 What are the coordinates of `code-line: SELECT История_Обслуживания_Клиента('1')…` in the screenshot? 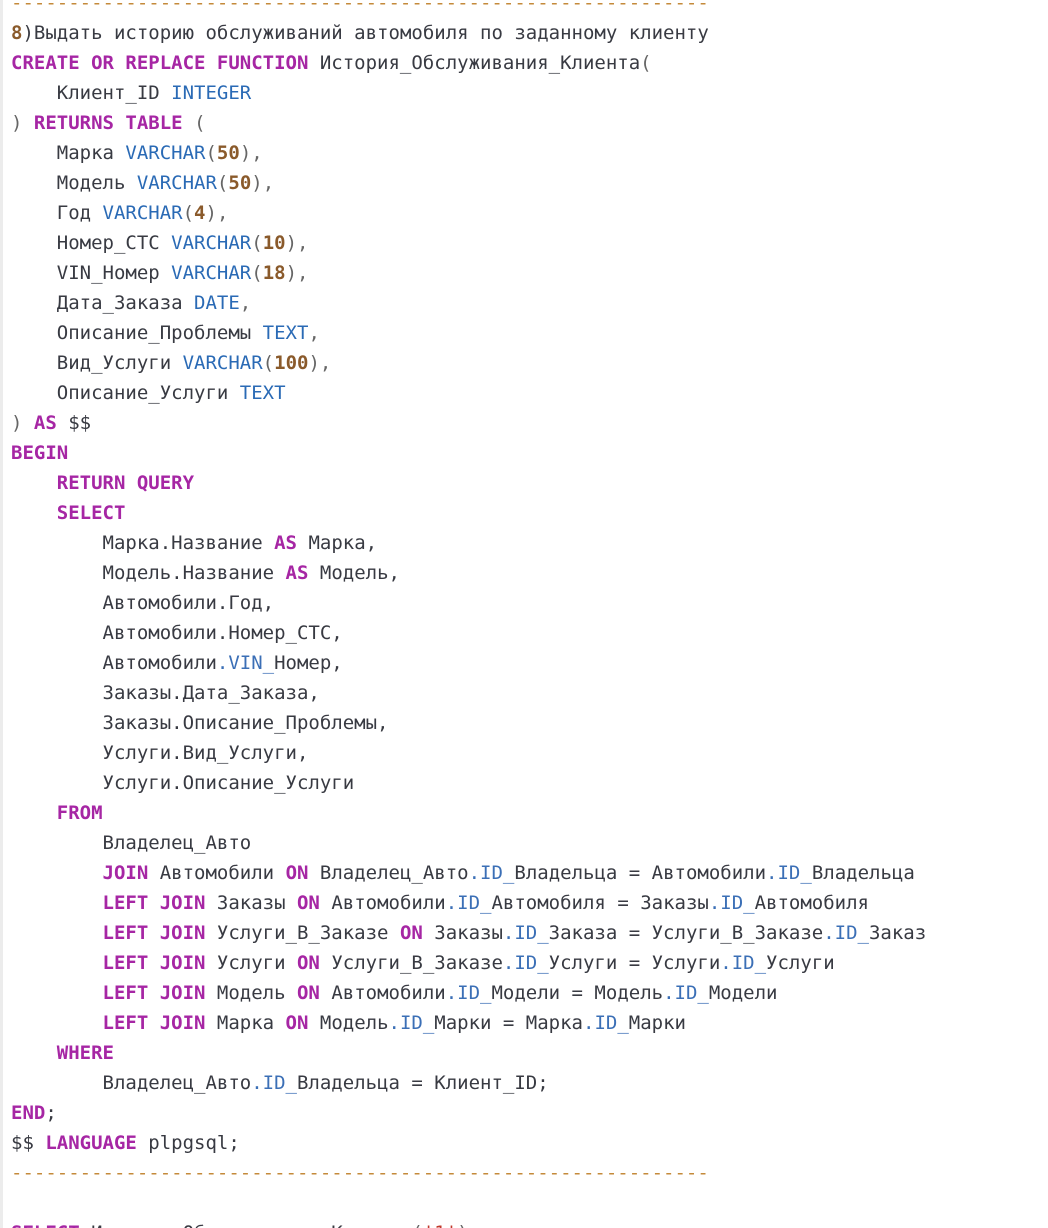 It's located at (468, 1223).